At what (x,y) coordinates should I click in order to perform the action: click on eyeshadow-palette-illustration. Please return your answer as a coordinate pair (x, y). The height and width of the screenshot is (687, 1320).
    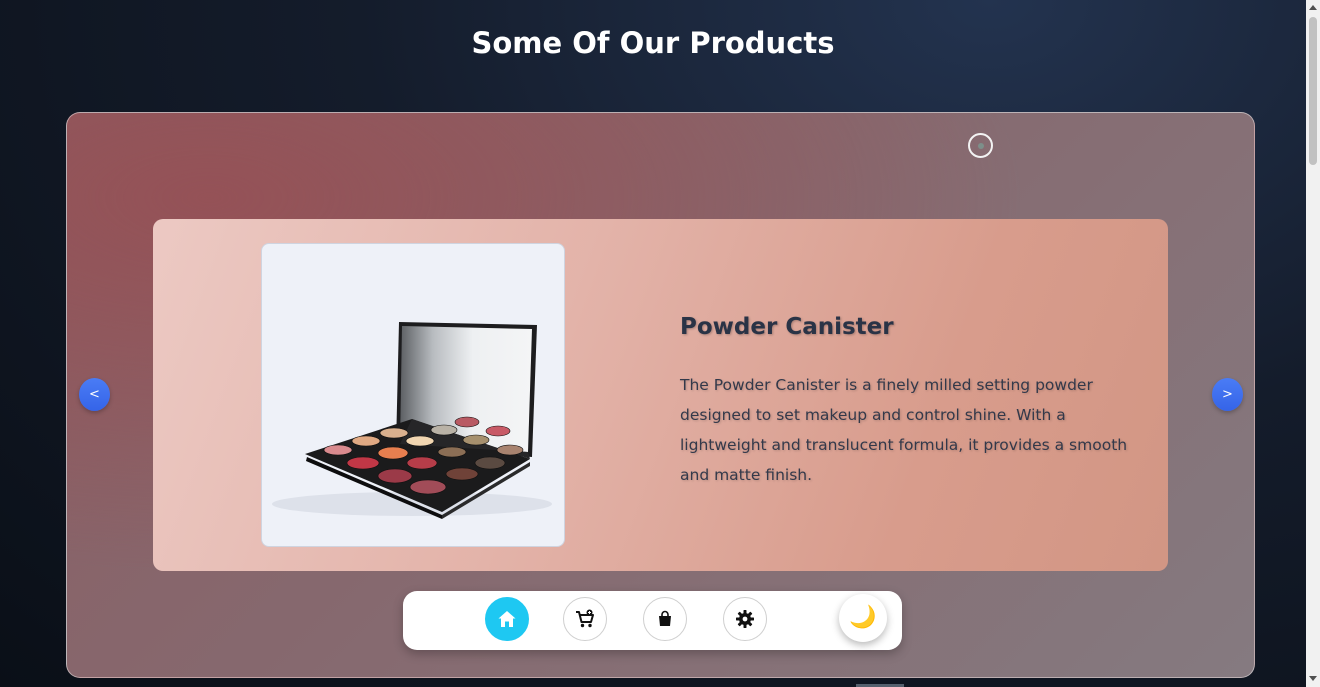
    Looking at the image, I should click on (412, 420).